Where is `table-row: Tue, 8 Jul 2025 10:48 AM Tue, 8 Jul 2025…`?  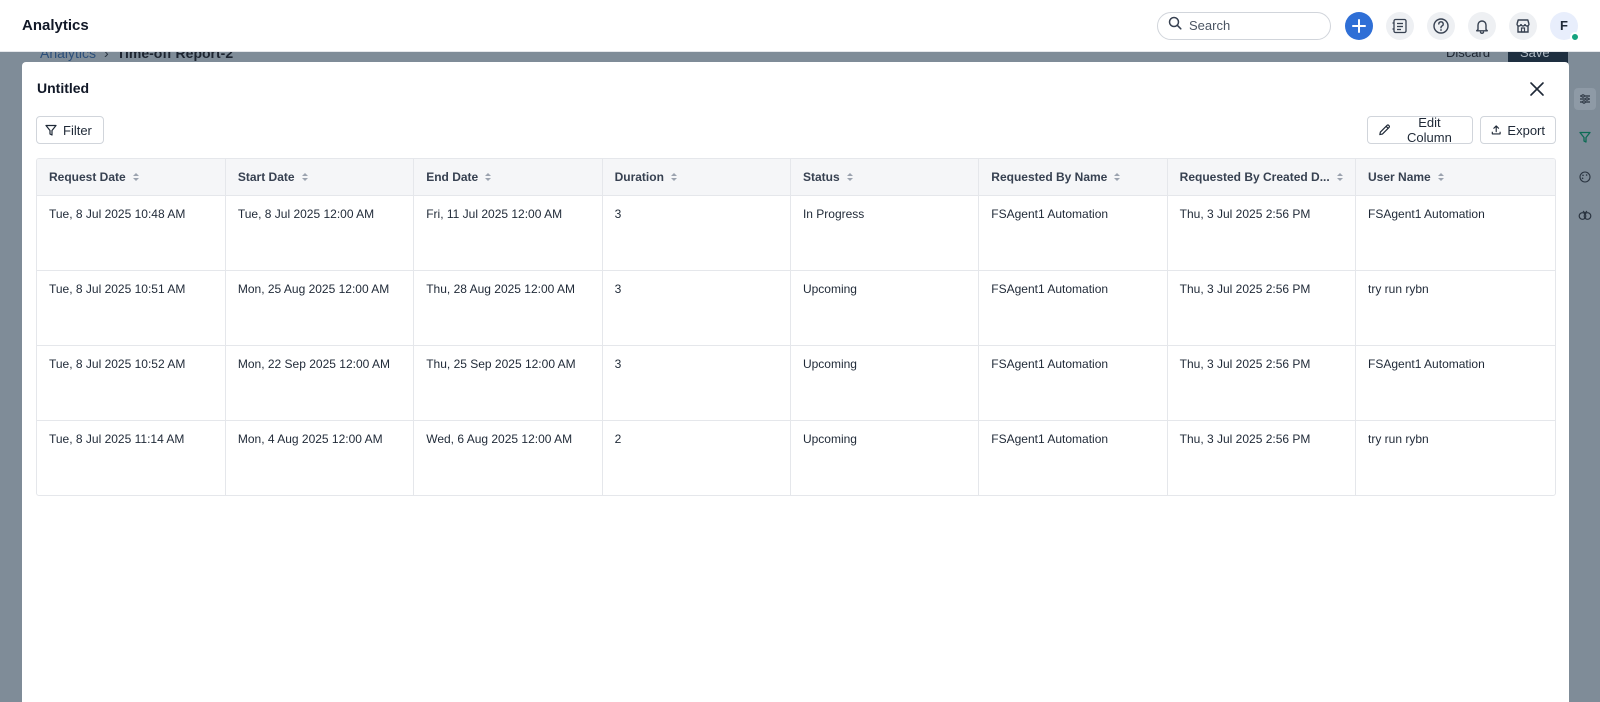 table-row: Tue, 8 Jul 2025 10:48 AM Tue, 8 Jul 2025… is located at coordinates (796, 233).